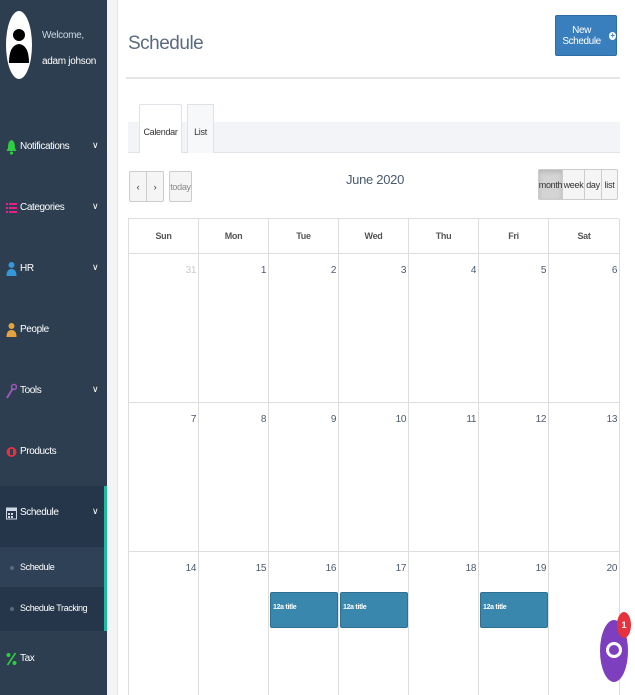 The image size is (635, 695). I want to click on view-week-button: week, so click(573, 184).